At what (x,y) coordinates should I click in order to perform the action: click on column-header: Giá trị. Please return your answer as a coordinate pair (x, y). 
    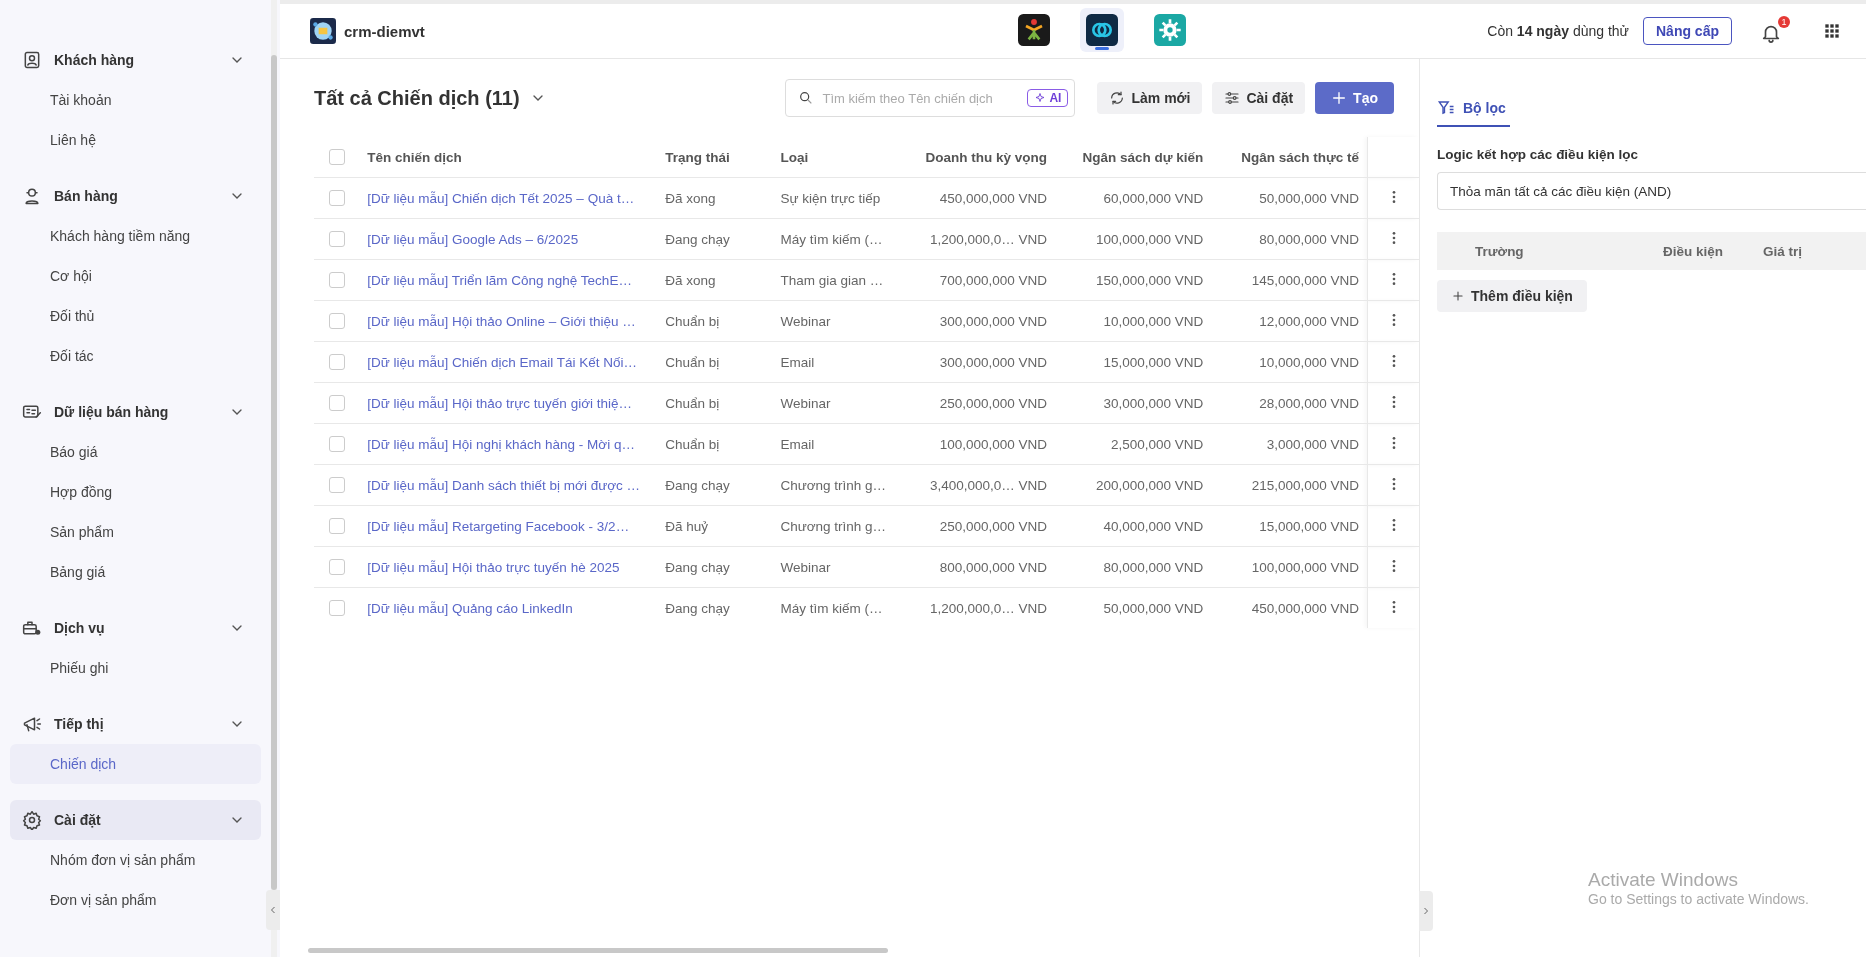
    Looking at the image, I should click on (1783, 251).